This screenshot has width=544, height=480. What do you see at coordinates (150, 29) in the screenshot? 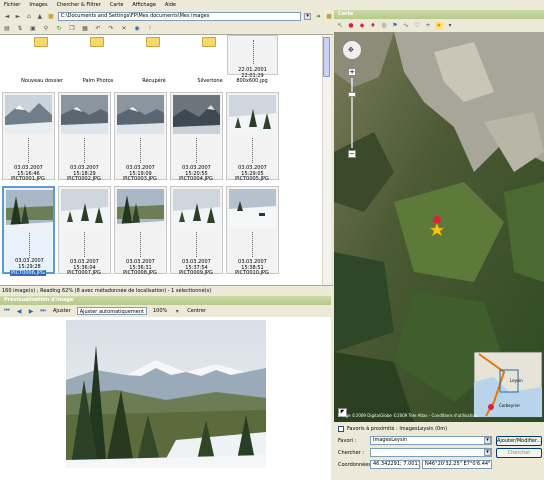
I see `warning-icon: !` at bounding box center [150, 29].